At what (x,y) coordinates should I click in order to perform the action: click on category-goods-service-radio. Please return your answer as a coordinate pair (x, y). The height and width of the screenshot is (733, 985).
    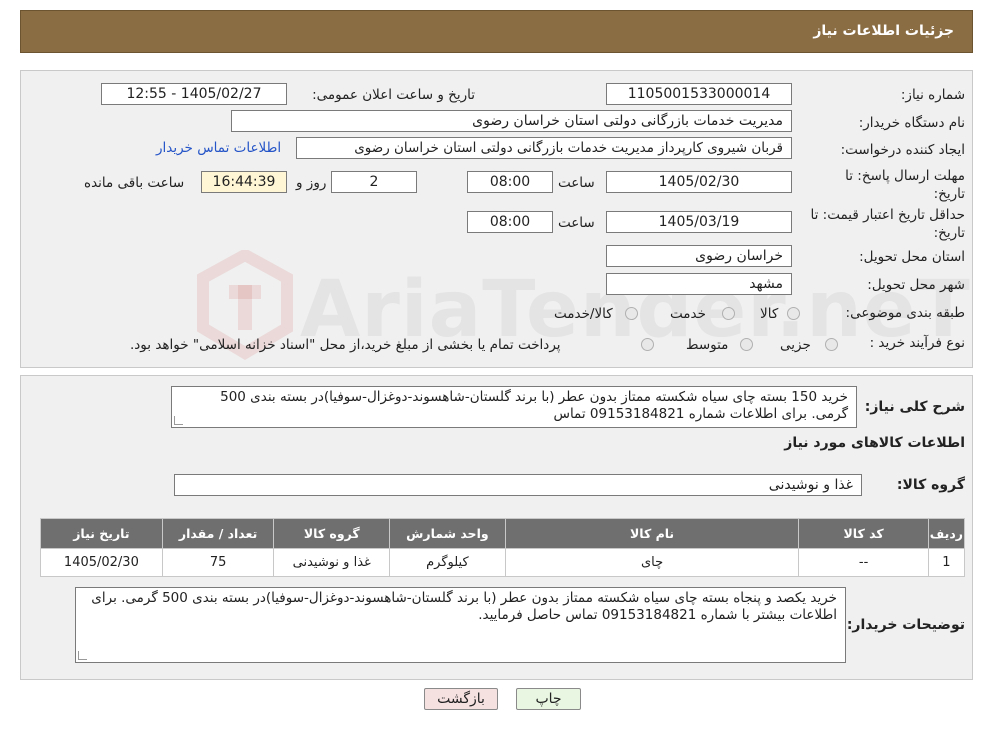
    Looking at the image, I should click on (631, 313).